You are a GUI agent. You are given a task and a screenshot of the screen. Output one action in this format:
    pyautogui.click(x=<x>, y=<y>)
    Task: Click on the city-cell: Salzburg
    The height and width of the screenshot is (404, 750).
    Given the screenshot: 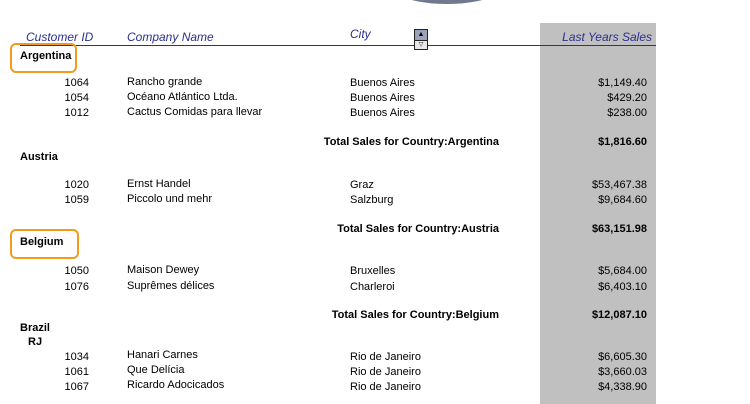 What is the action you would take?
    pyautogui.click(x=372, y=200)
    